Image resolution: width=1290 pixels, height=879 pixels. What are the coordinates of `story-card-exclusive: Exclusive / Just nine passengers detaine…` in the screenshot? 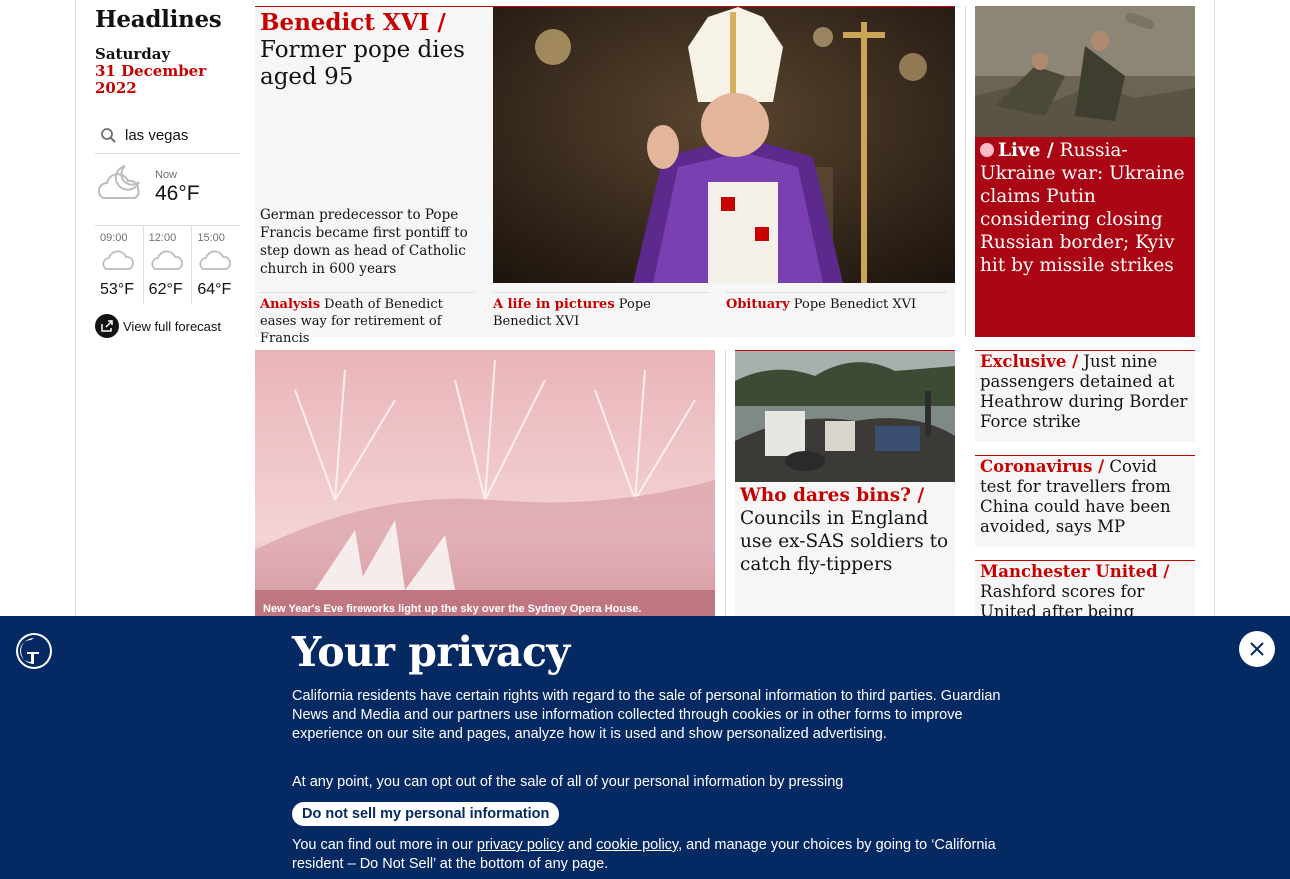 It's located at (1085, 396).